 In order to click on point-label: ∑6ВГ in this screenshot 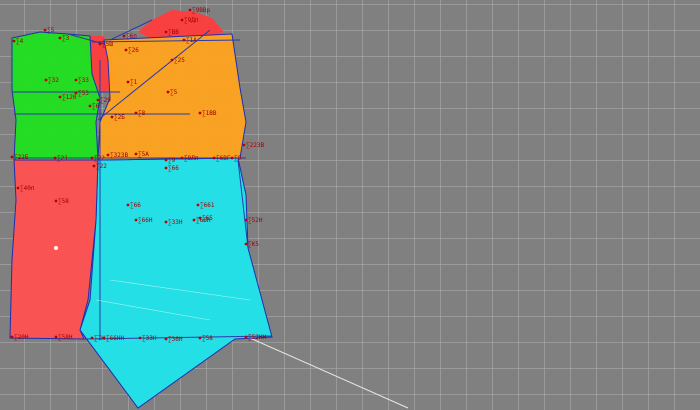, I will do `click(223, 158)`.